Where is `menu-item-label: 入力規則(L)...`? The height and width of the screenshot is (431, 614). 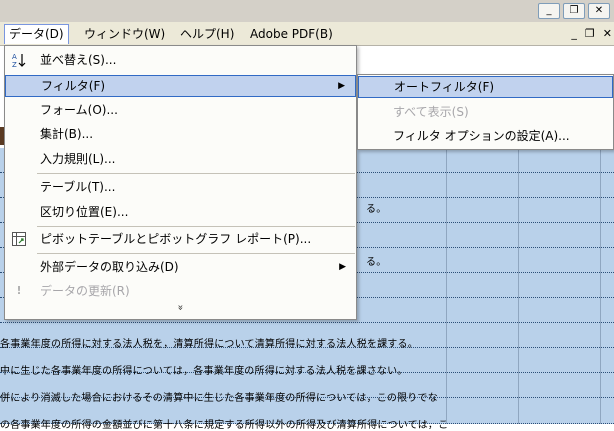 menu-item-label: 入力規則(L)... is located at coordinates (78, 159).